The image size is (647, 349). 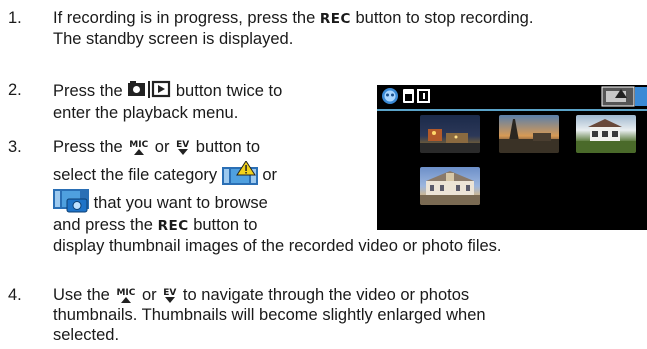 What do you see at coordinates (15, 147) in the screenshot?
I see `step-number: 3.` at bounding box center [15, 147].